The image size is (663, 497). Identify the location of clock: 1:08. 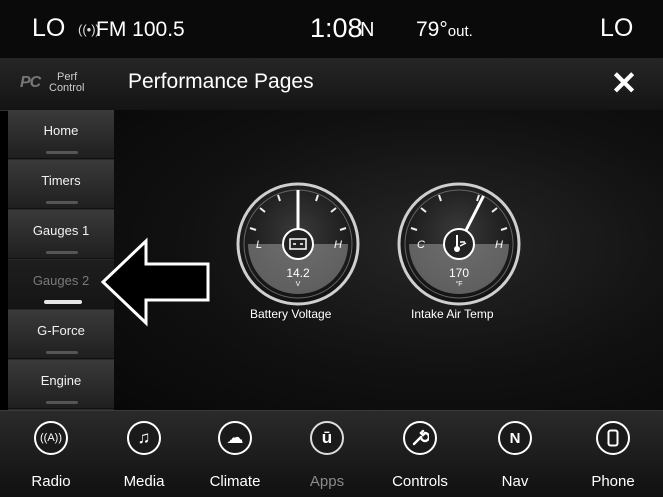
(336, 28).